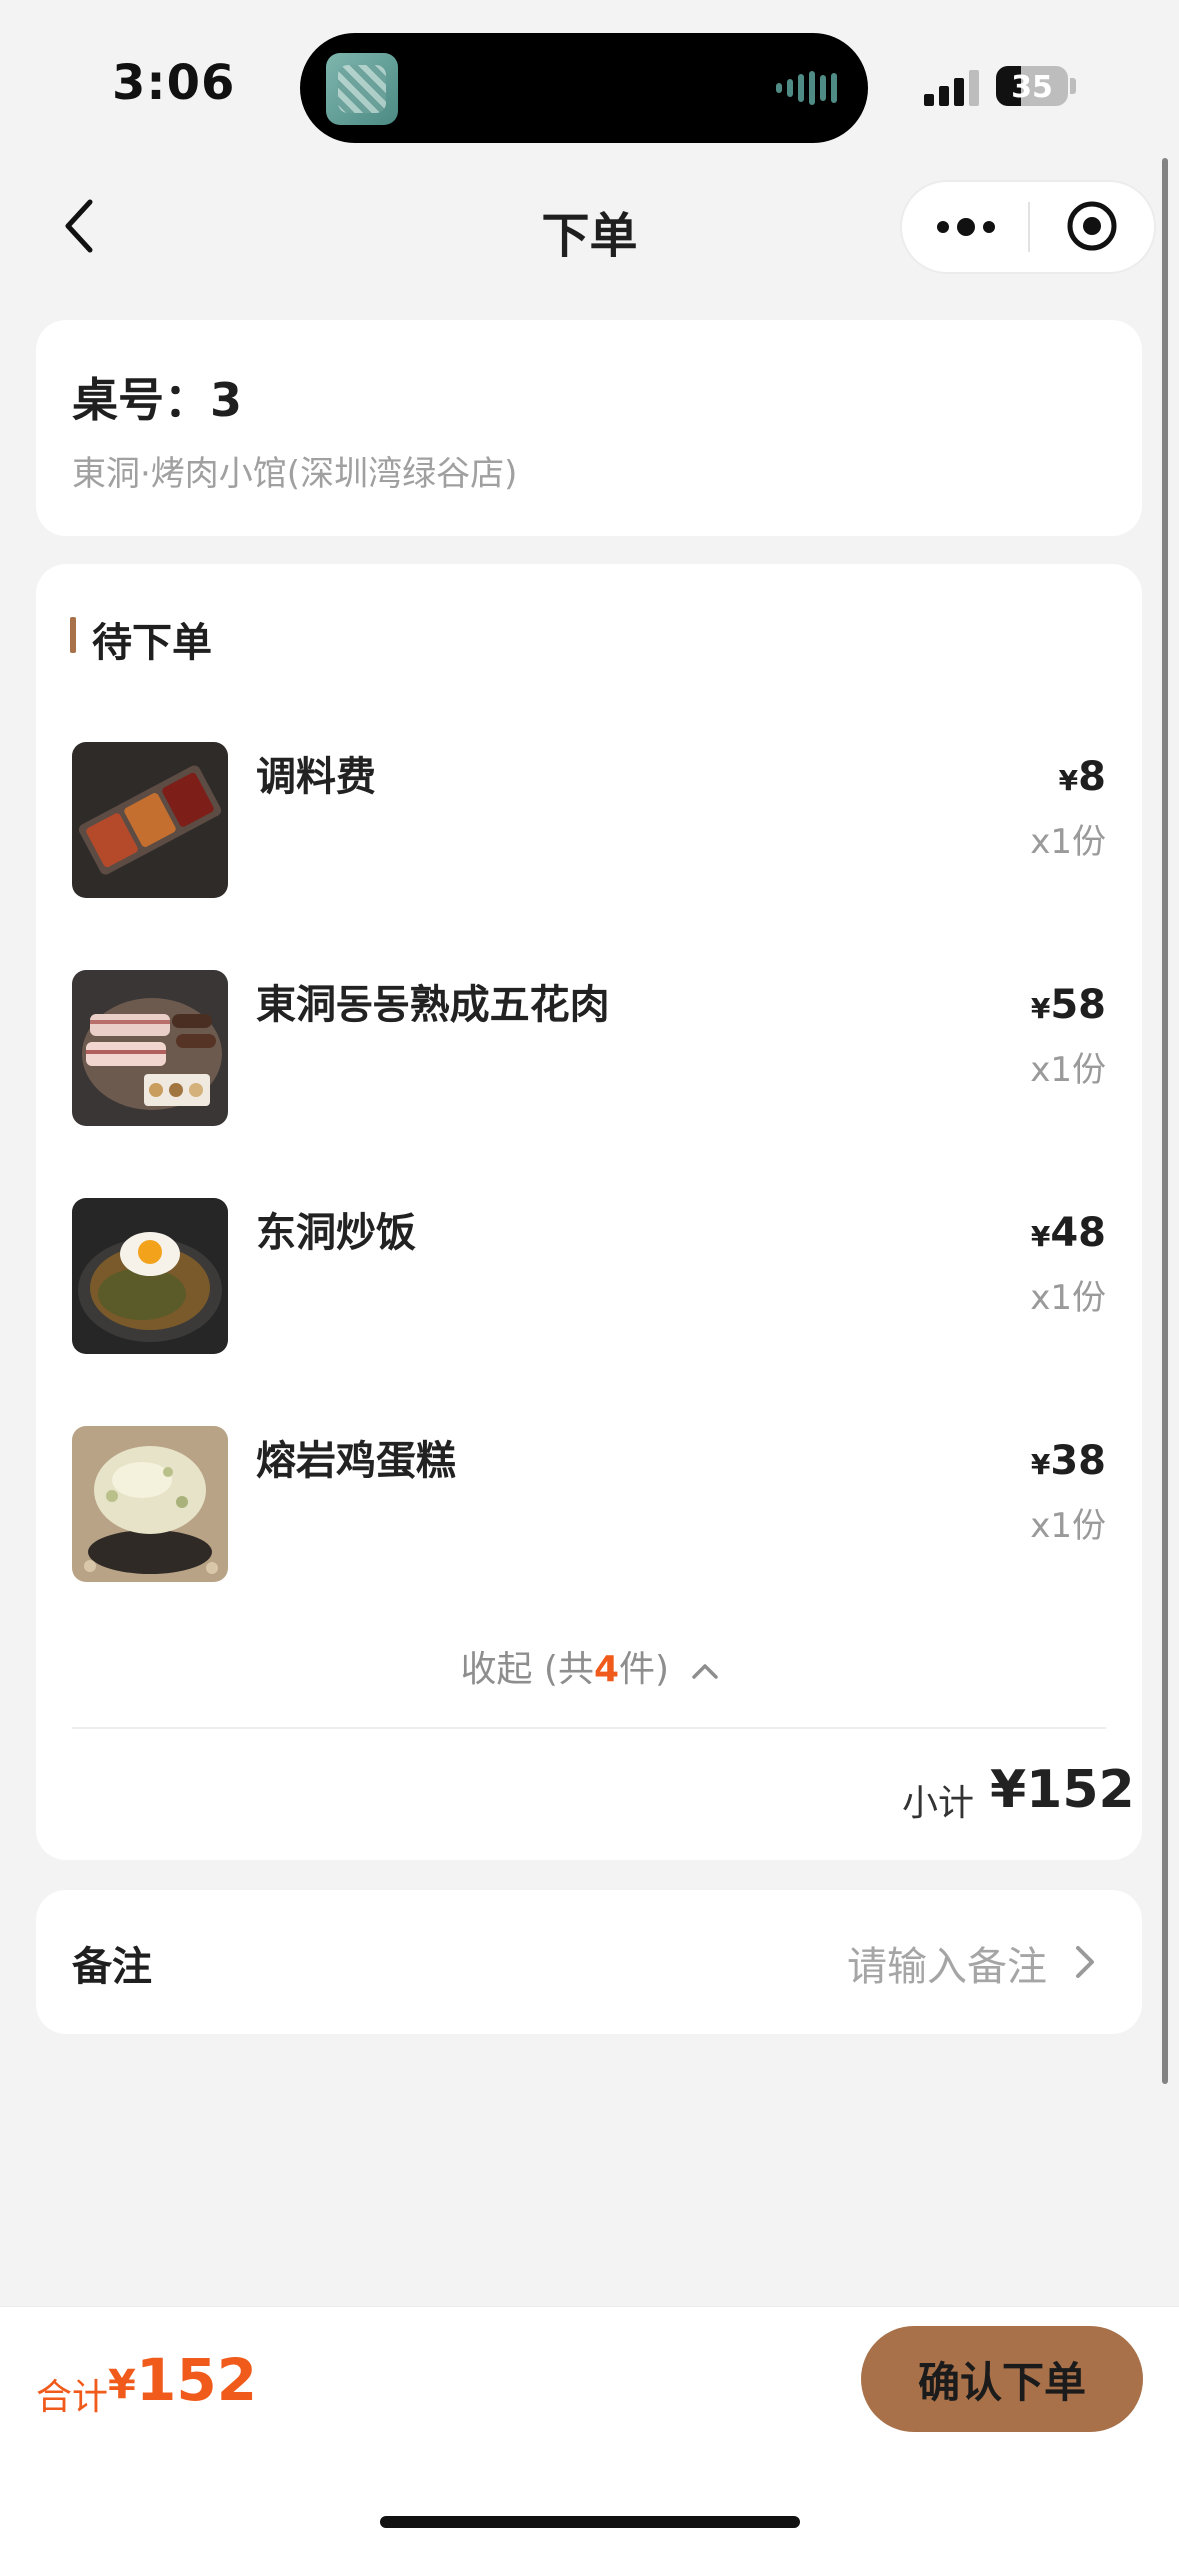 This screenshot has width=1179, height=2557. Describe the element at coordinates (174, 83) in the screenshot. I see `status-time: 3:06` at that location.